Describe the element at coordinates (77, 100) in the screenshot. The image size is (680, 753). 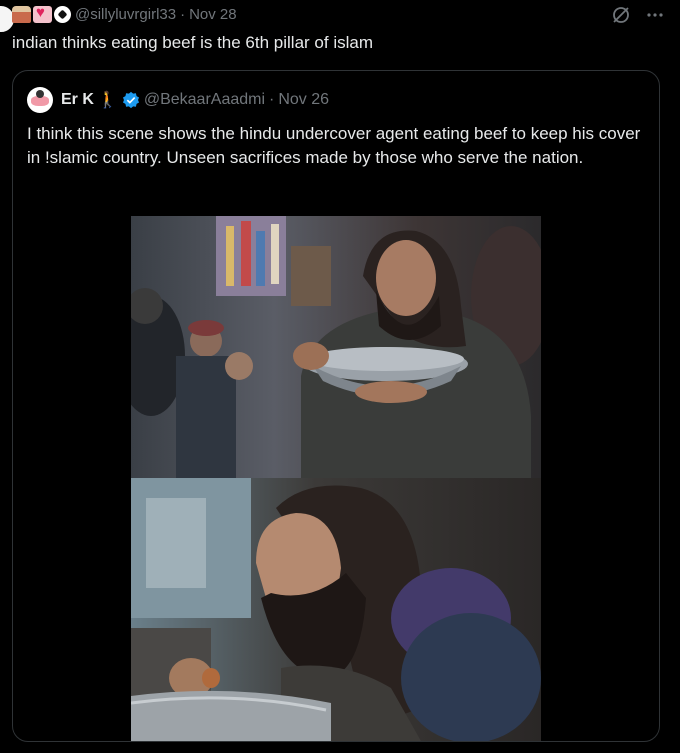
I see `quote-display-name: Er K` at that location.